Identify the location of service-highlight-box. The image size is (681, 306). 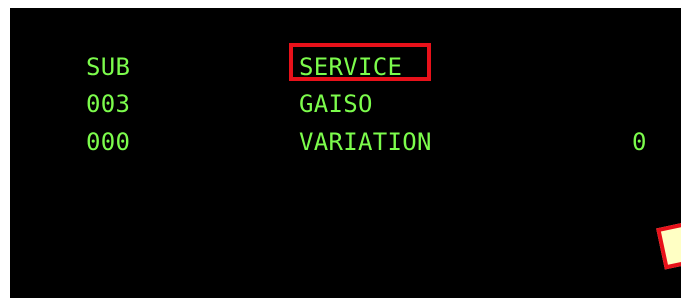
(360, 62).